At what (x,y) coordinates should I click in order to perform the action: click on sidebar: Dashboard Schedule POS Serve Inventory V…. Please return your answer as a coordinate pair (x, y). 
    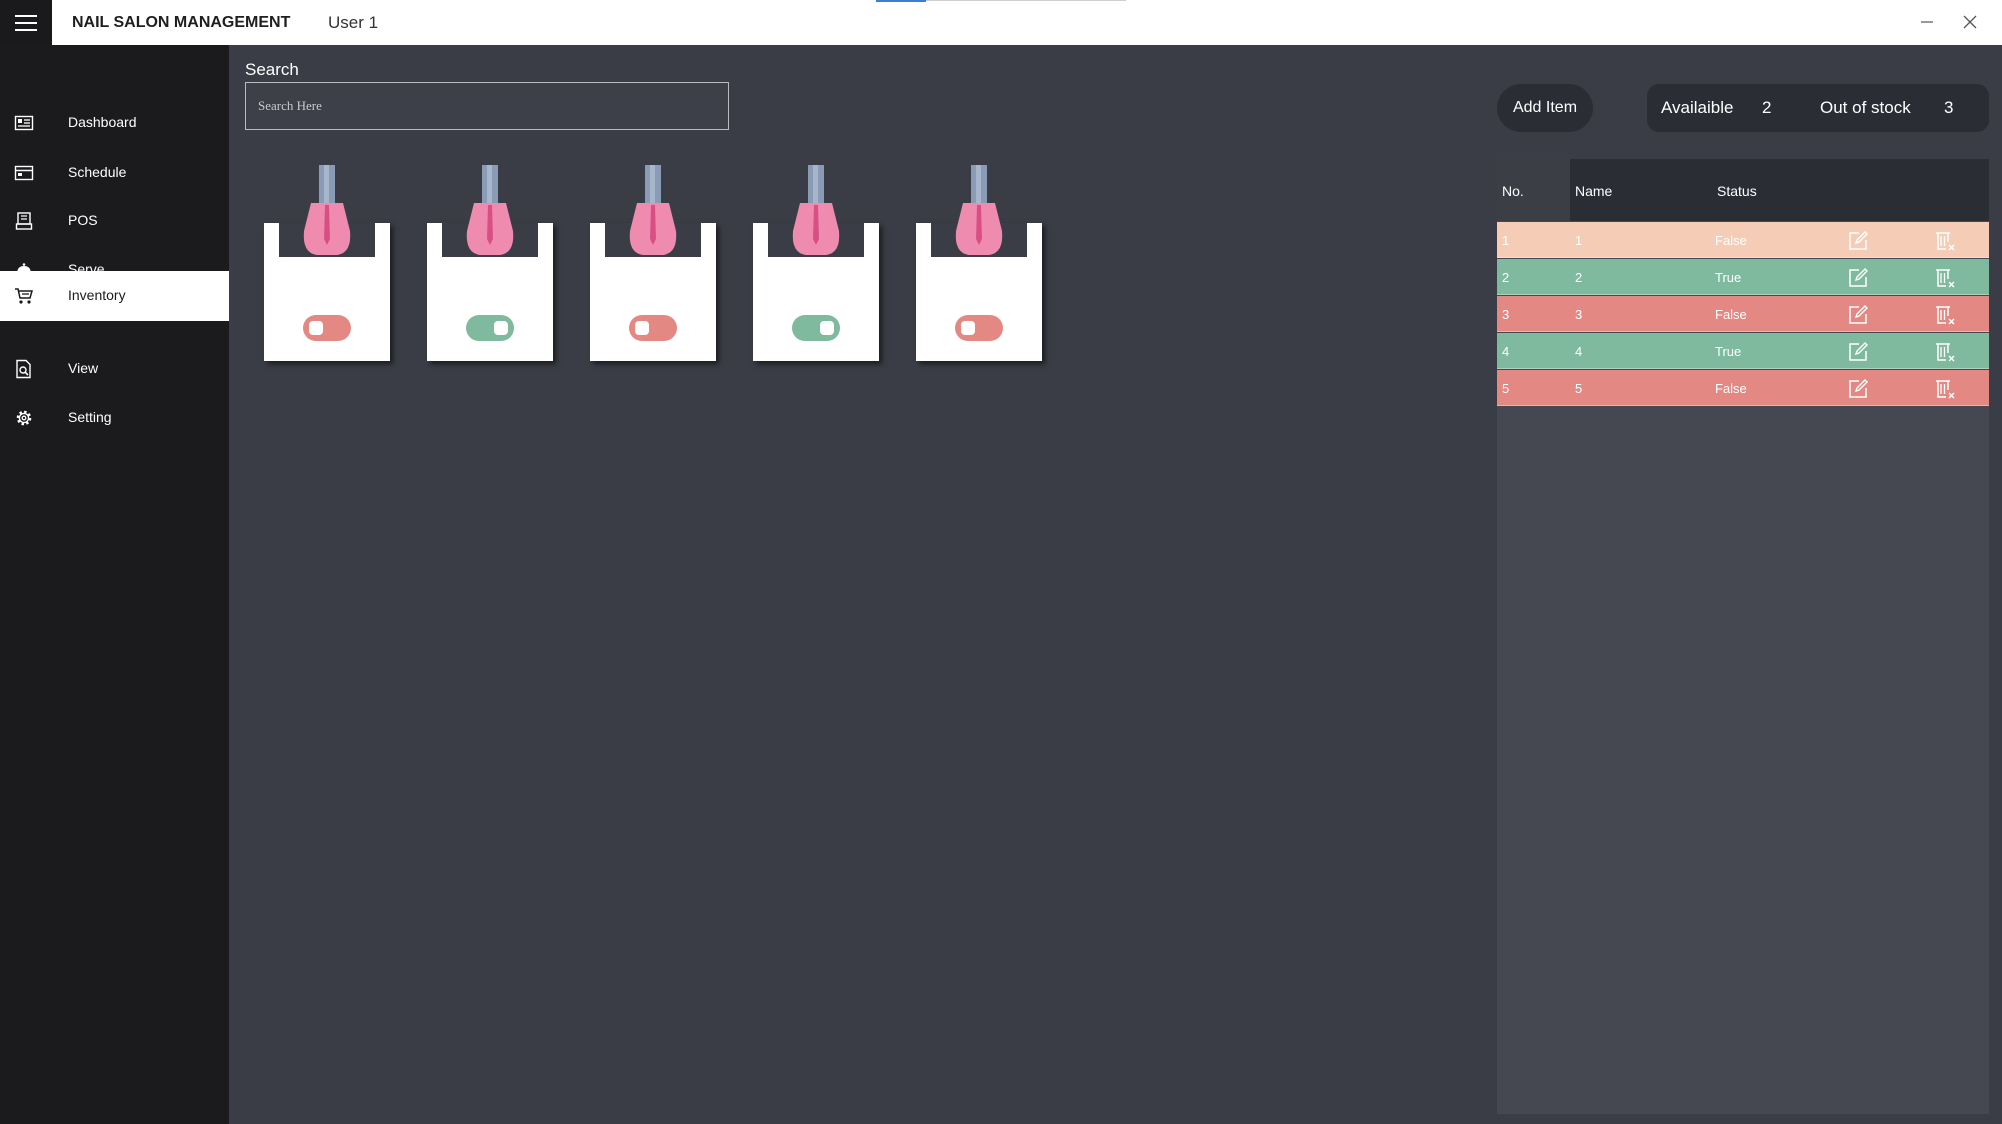
    Looking at the image, I should click on (114, 584).